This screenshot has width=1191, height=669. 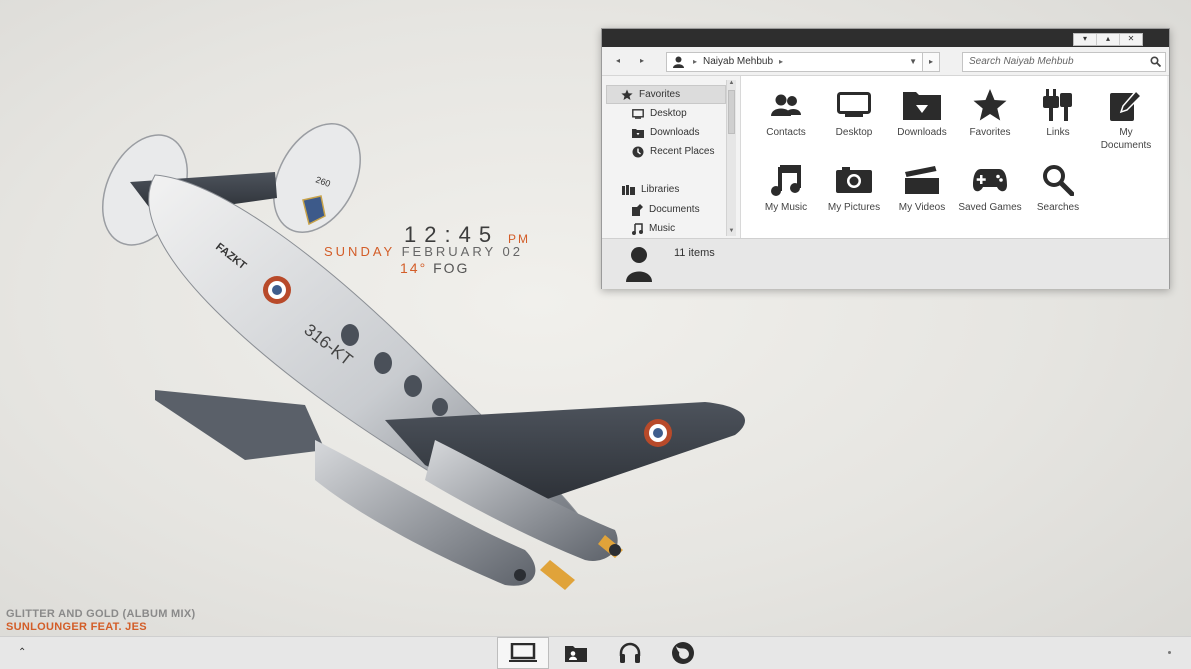 What do you see at coordinates (803, 62) in the screenshot?
I see `address-bar: ▸ Naiyab Mehbub ▸ ▼ ▸` at bounding box center [803, 62].